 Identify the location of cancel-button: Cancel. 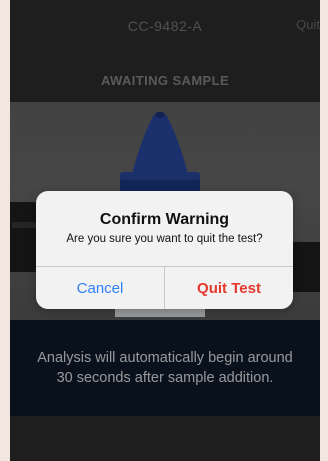
(100, 288).